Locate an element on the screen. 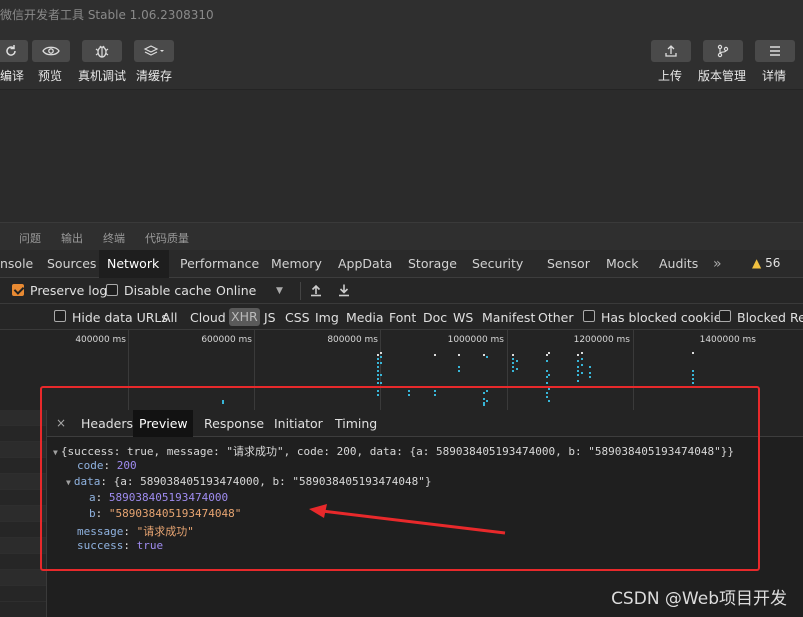  annotation-arrow is located at coordinates (407, 519).